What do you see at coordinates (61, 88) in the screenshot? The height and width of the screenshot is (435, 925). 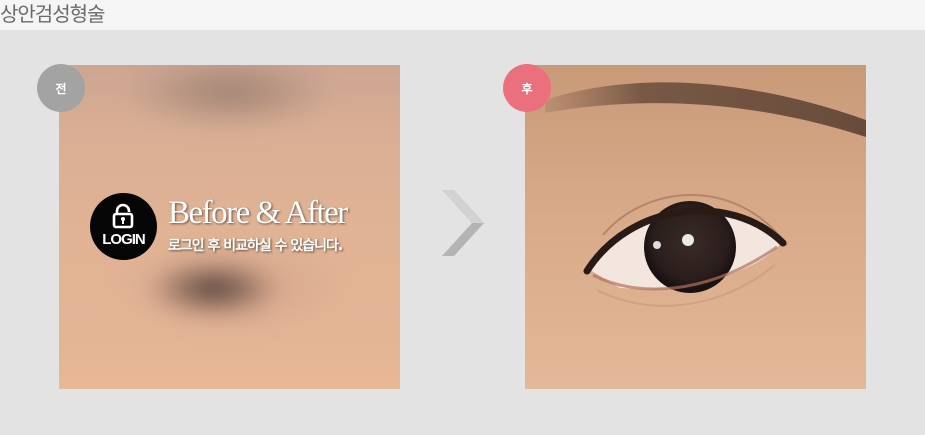 I see `before-badge: 전` at bounding box center [61, 88].